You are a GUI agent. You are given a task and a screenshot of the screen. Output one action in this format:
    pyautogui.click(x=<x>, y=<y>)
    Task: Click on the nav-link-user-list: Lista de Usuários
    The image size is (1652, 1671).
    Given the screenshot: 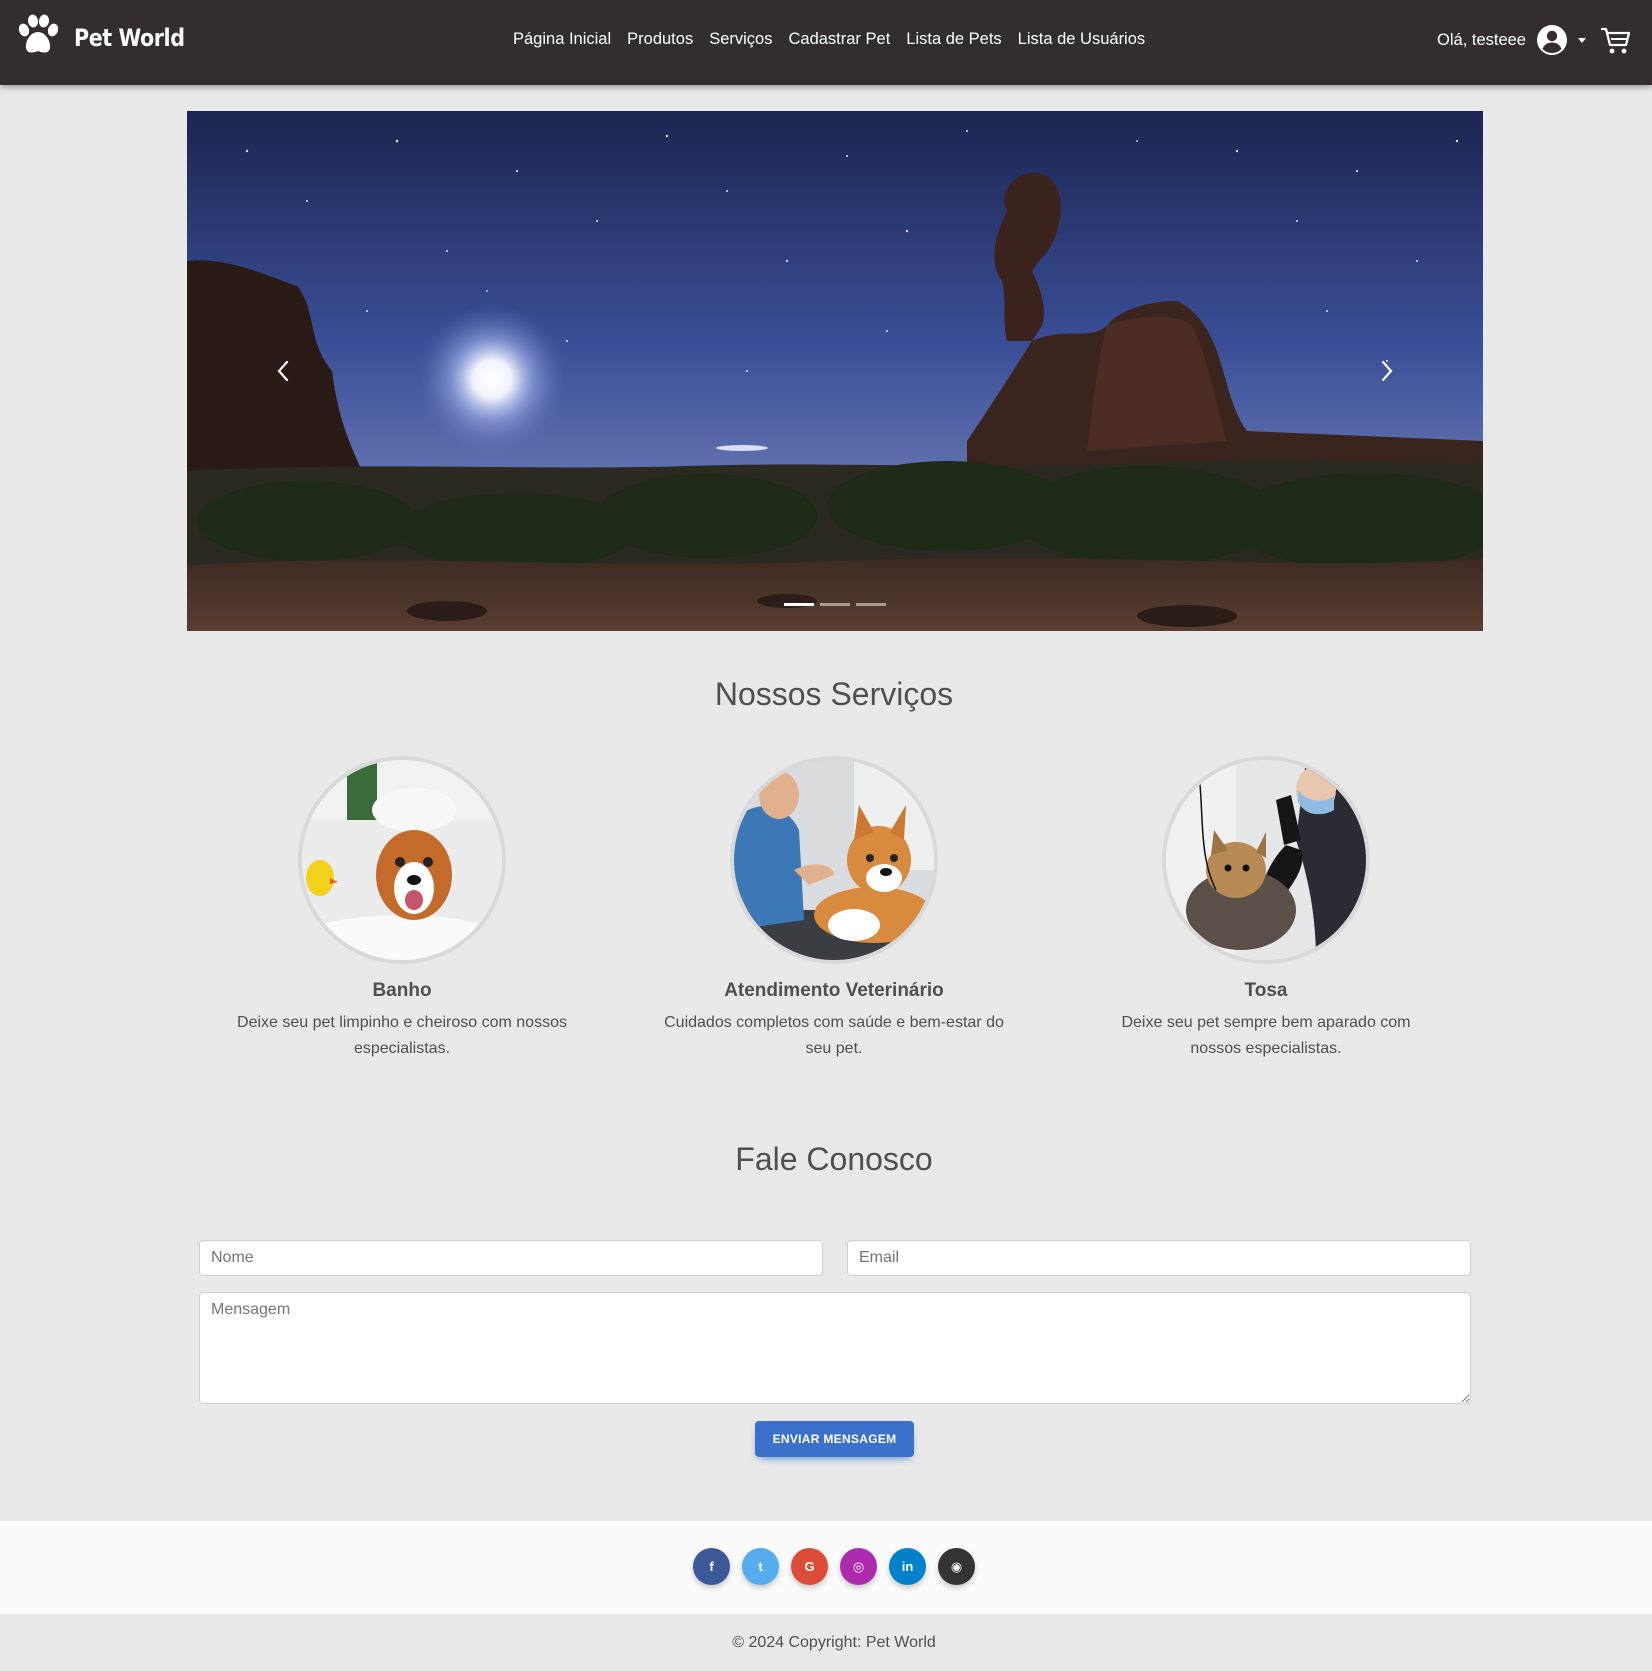 What is the action you would take?
    pyautogui.click(x=1081, y=39)
    